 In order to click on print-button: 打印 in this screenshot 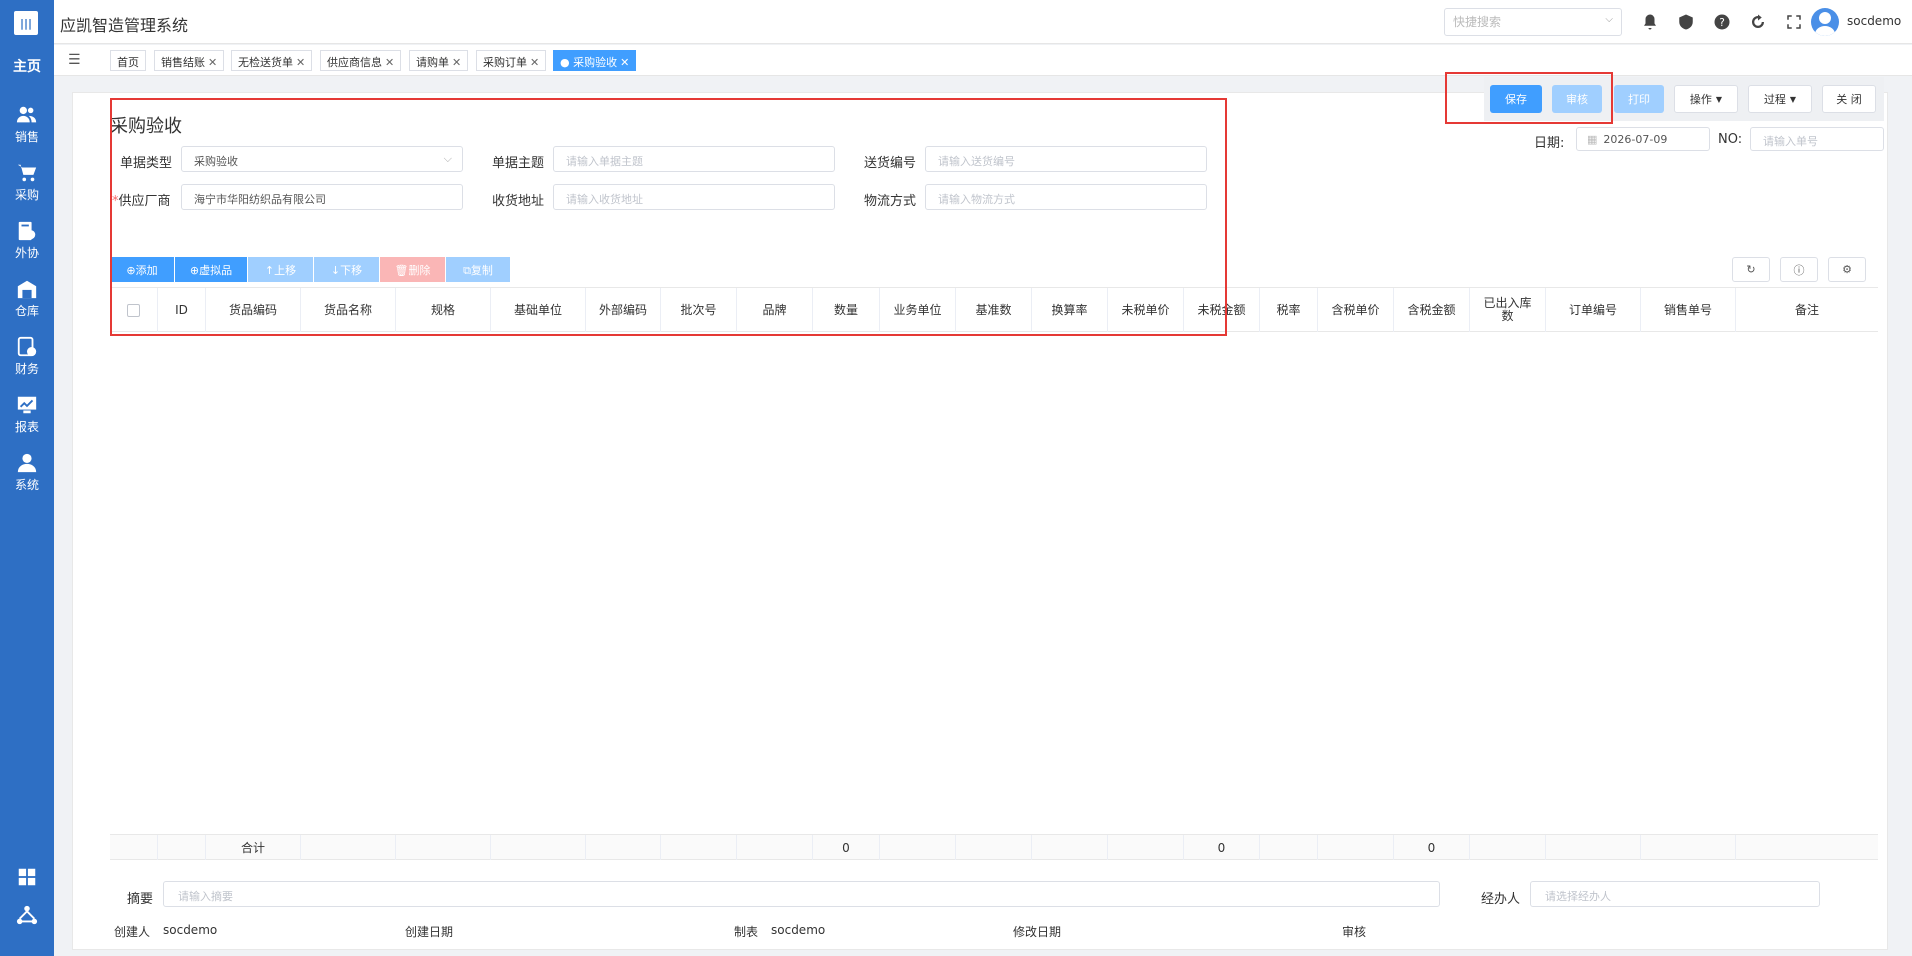, I will do `click(1639, 99)`.